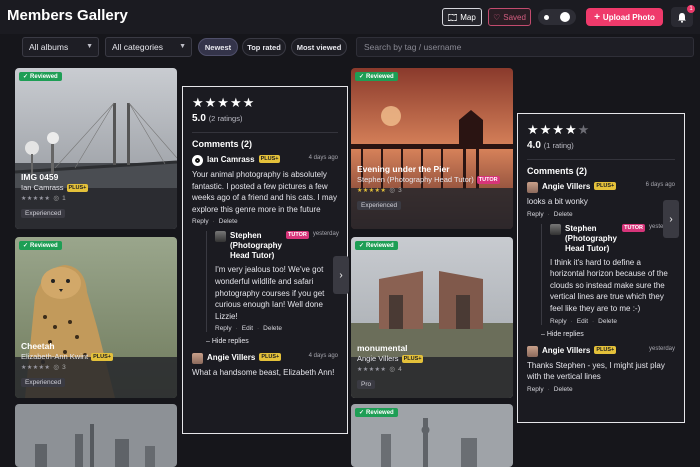 Image resolution: width=700 pixels, height=467 pixels. What do you see at coordinates (264, 47) in the screenshot?
I see `sort-top-rated-pill: Top rated` at bounding box center [264, 47].